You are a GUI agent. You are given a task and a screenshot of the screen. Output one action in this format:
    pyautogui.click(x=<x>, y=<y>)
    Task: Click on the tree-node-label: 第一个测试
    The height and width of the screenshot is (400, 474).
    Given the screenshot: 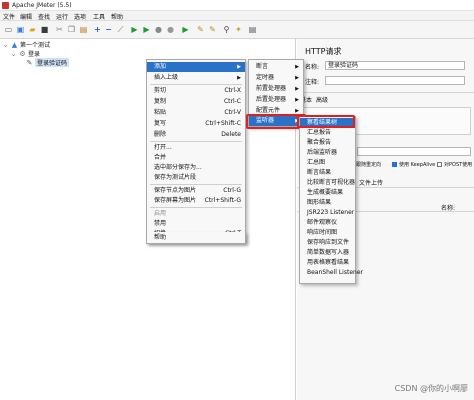 What is the action you would take?
    pyautogui.click(x=35, y=45)
    